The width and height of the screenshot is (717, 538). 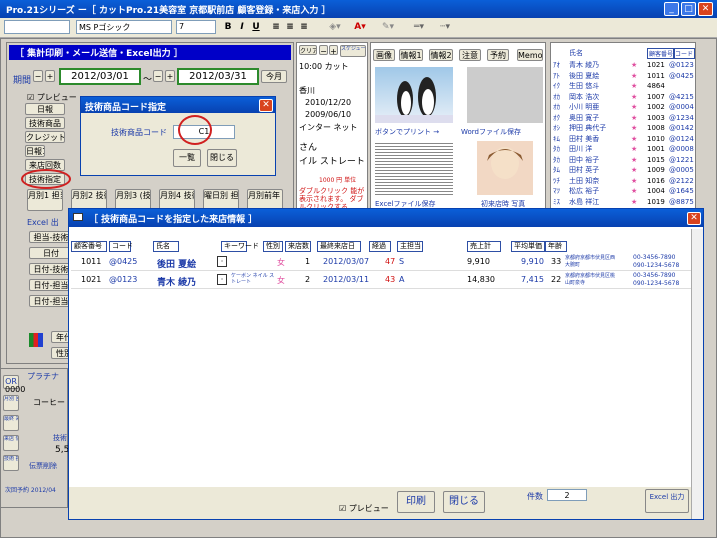 What do you see at coordinates (624, 160) in the screenshot?
I see `customer-row: ﾀｶ 田中 裕子 ★ 1015 @1221` at bounding box center [624, 160].